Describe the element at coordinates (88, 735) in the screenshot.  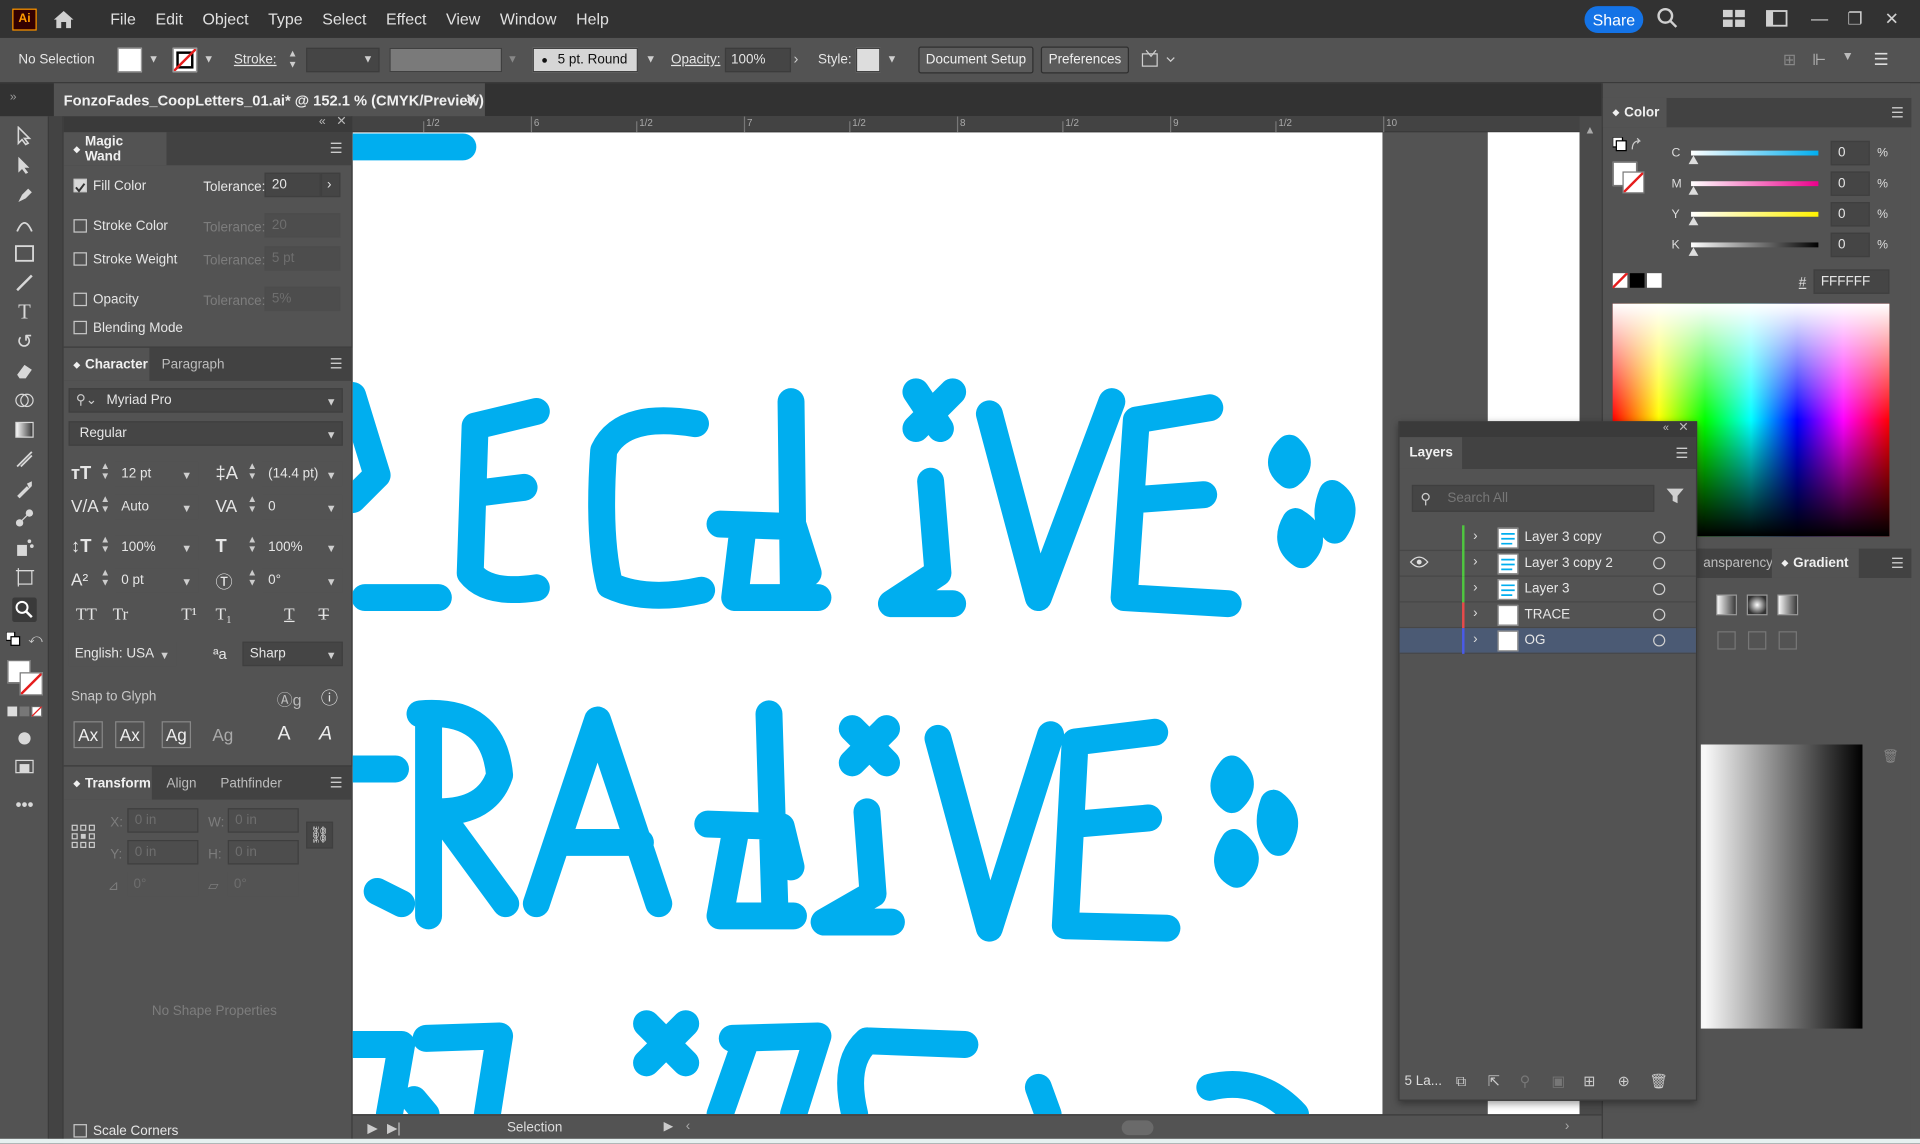
I see `snap-baseline-icon: Ax` at that location.